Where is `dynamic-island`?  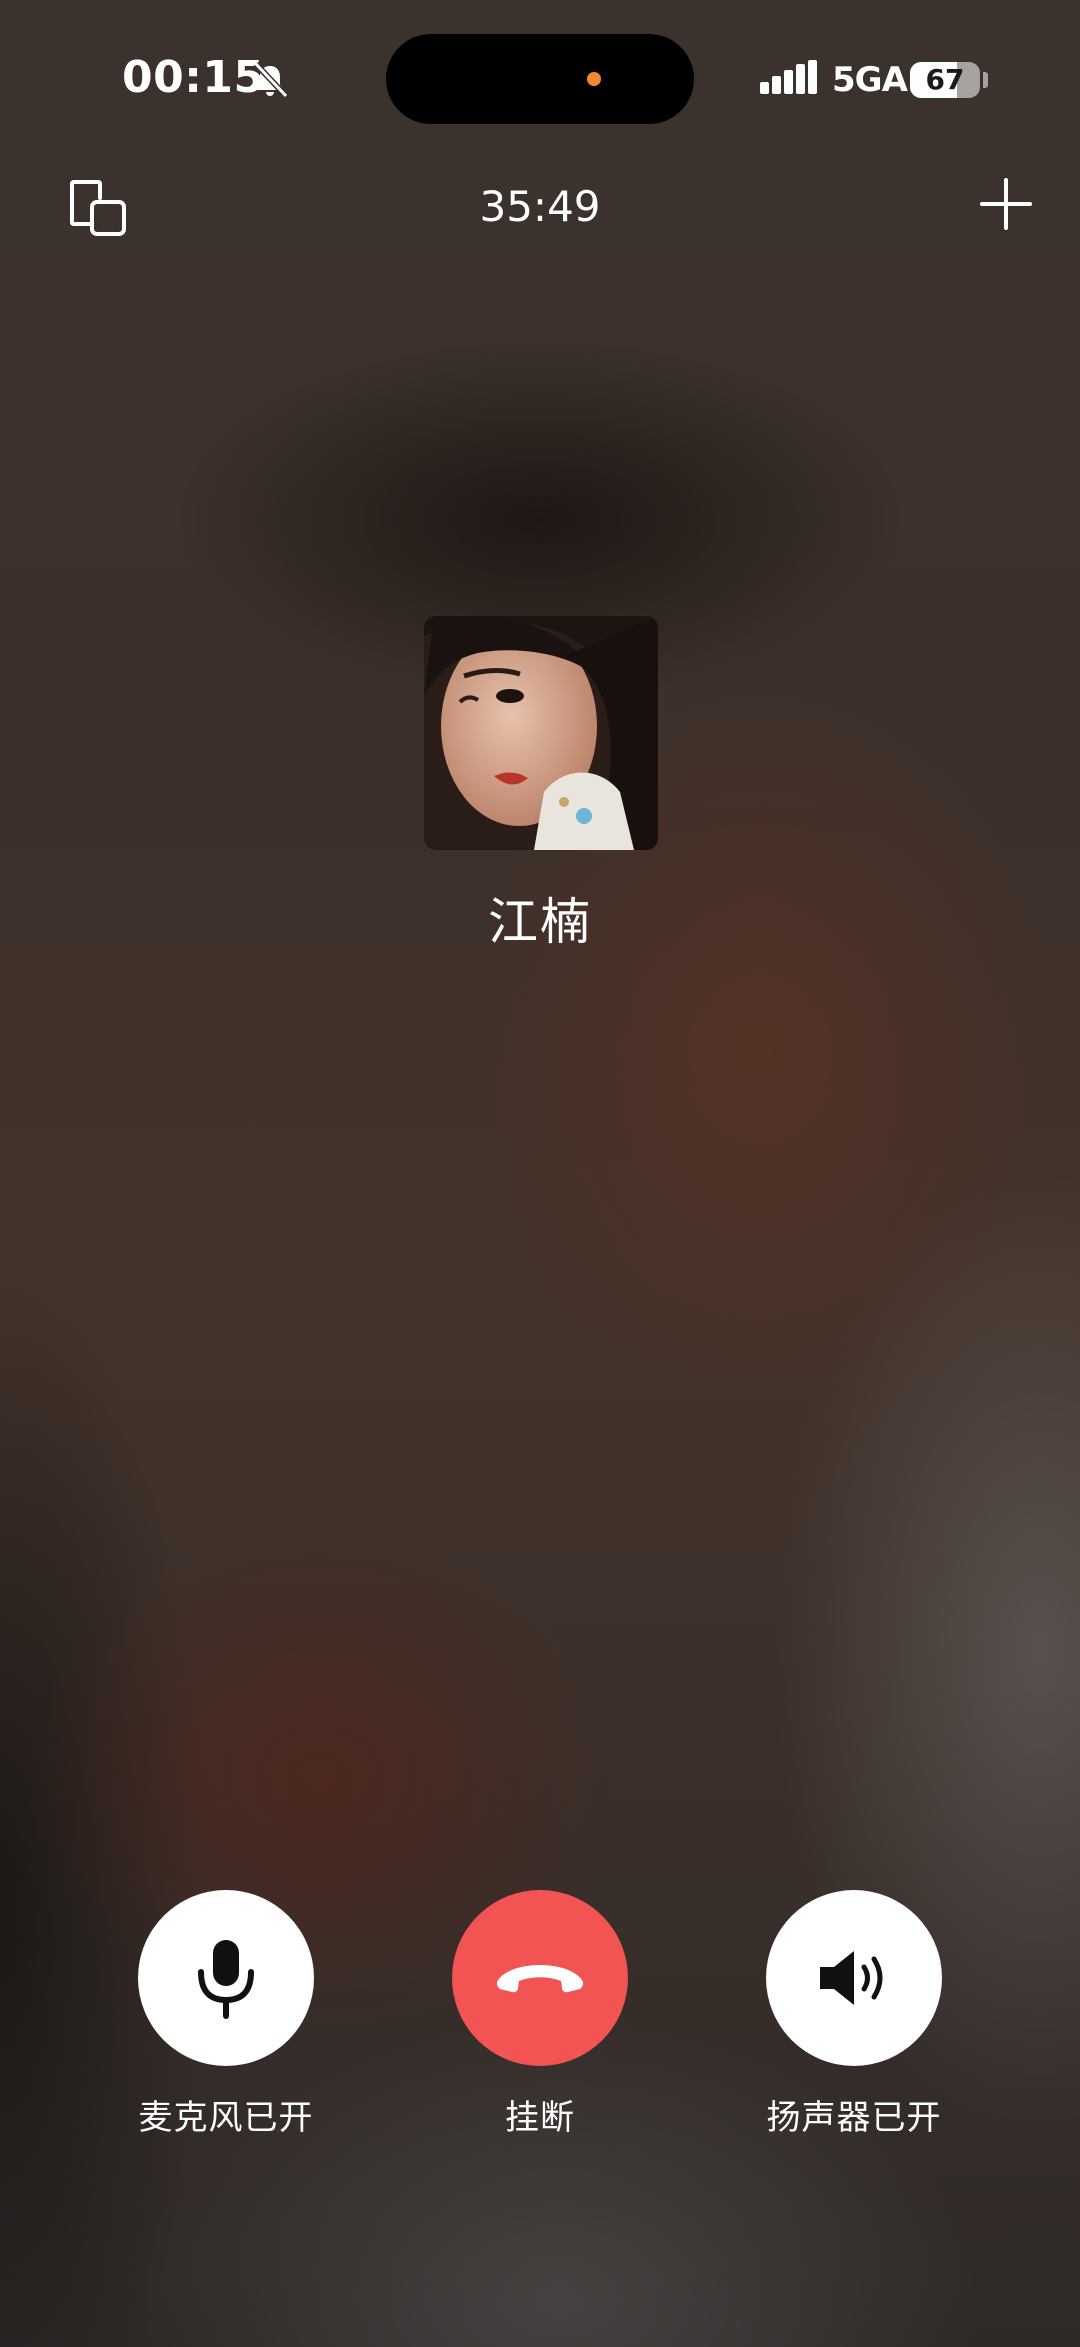 dynamic-island is located at coordinates (540, 79).